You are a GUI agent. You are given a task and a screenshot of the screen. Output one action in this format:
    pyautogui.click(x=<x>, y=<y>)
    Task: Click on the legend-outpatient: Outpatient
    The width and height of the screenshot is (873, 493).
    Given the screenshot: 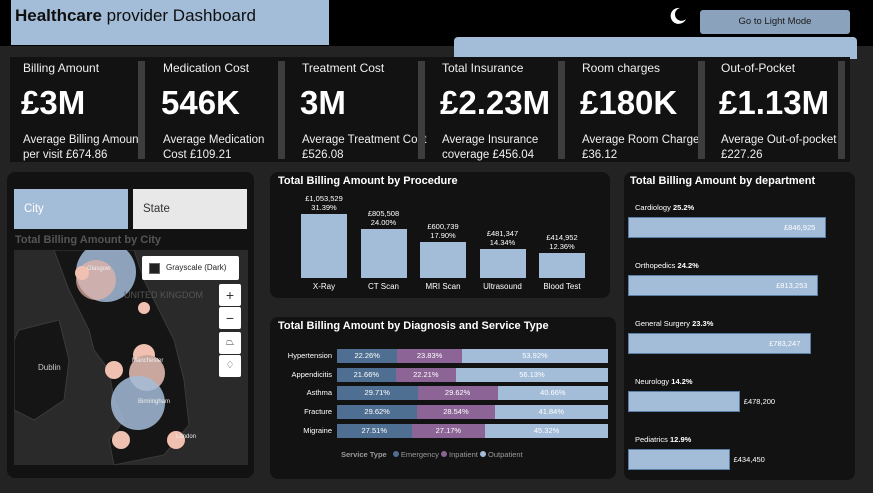 What is the action you would take?
    pyautogui.click(x=505, y=454)
    